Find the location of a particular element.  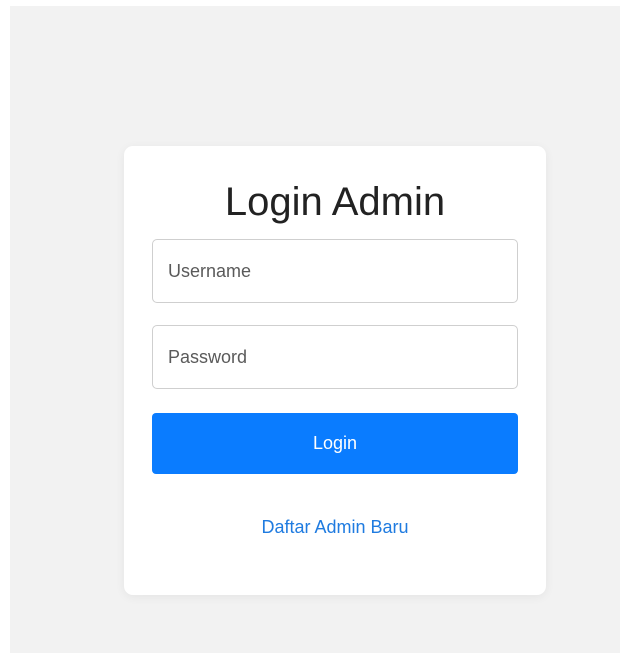

register-admin-link: Daftar Admin Baru is located at coordinates (335, 527).